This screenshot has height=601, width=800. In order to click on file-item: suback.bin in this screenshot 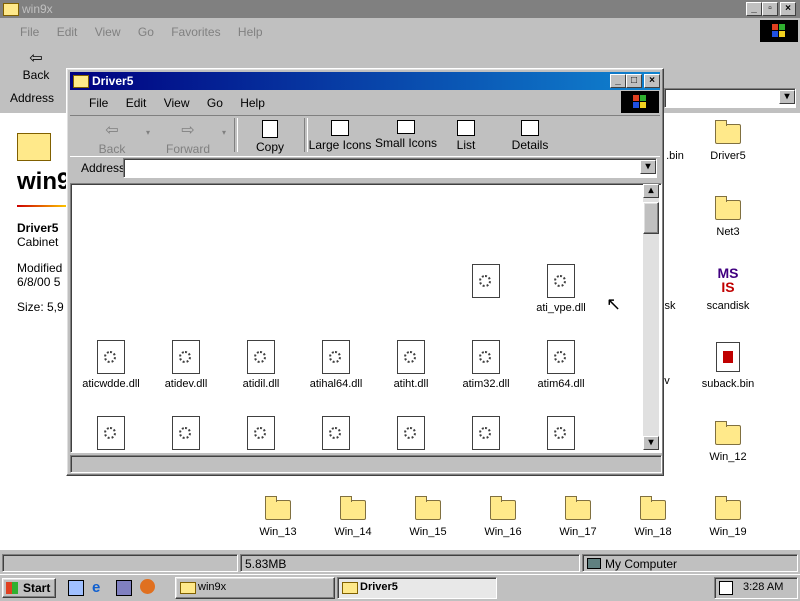, I will do `click(728, 366)`.